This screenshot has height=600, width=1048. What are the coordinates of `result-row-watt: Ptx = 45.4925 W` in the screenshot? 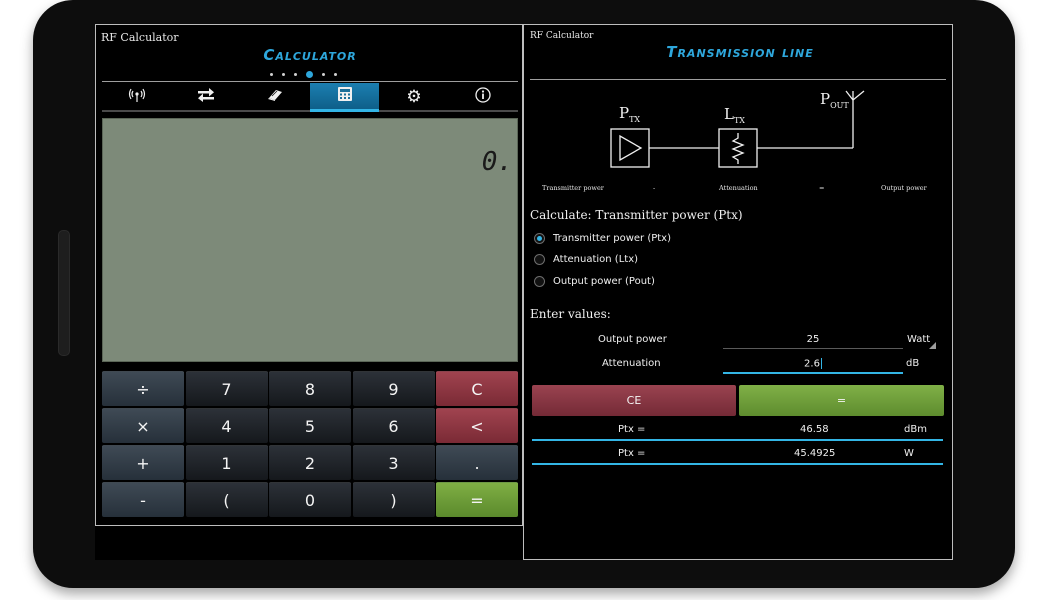 It's located at (737, 456).